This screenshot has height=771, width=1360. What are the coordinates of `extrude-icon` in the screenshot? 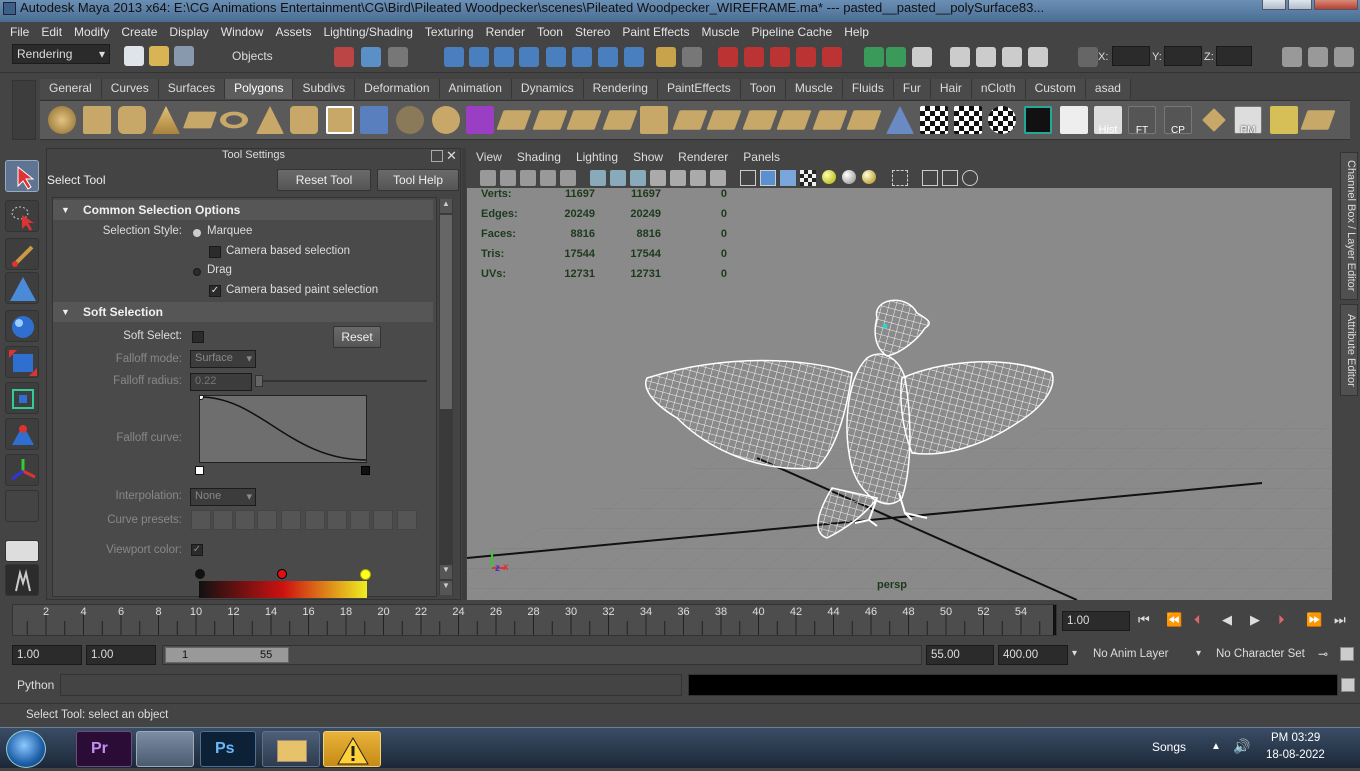 It's located at (514, 120).